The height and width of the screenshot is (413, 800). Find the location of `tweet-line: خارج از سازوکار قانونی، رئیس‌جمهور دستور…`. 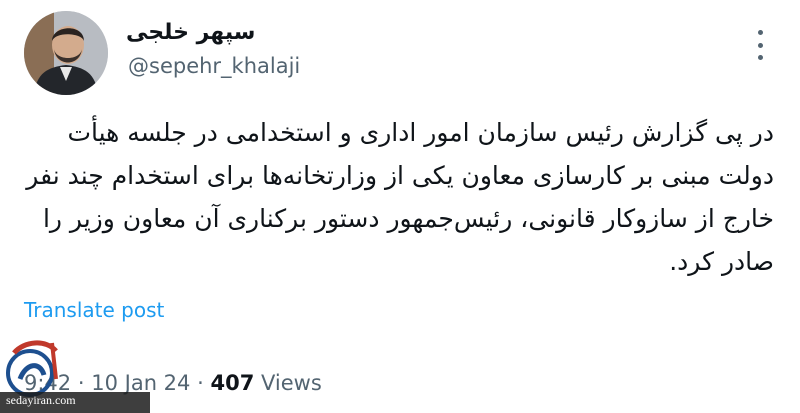

tweet-line: خارج از سازوکار قانونی، رئیس‌جمهور دستور… is located at coordinates (408, 218).